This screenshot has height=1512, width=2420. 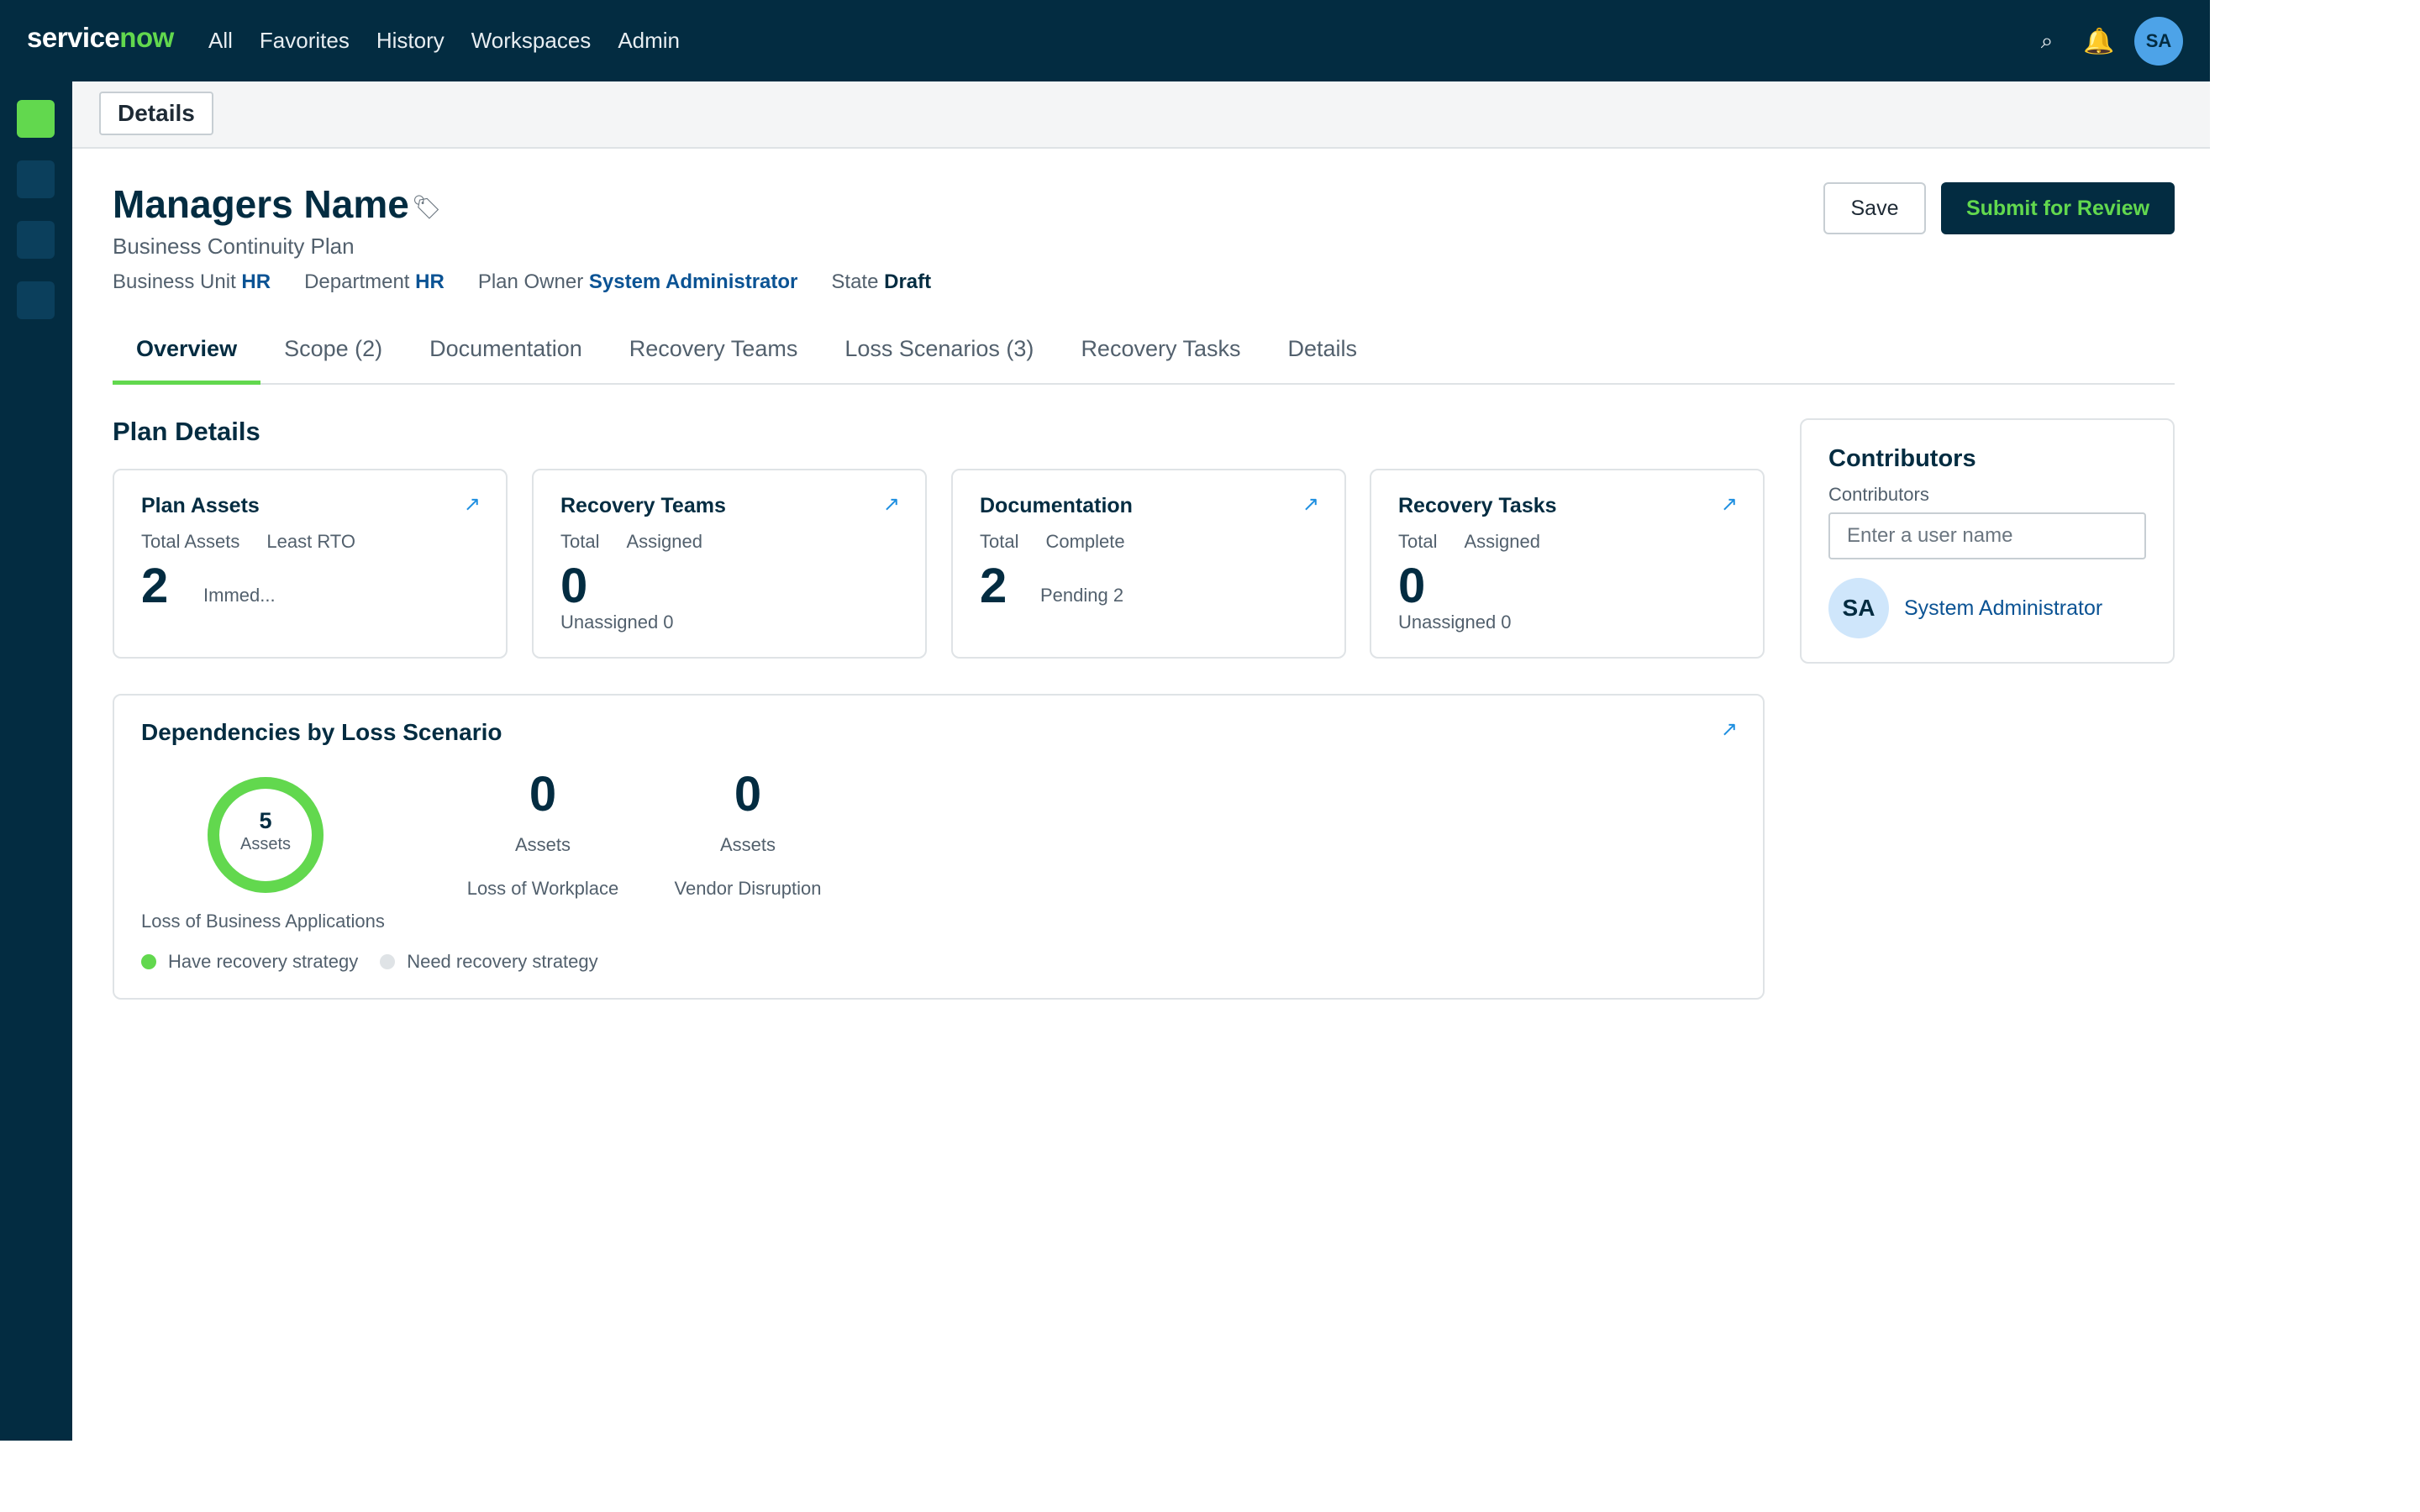 I want to click on card-label: Total Assets, so click(x=191, y=541).